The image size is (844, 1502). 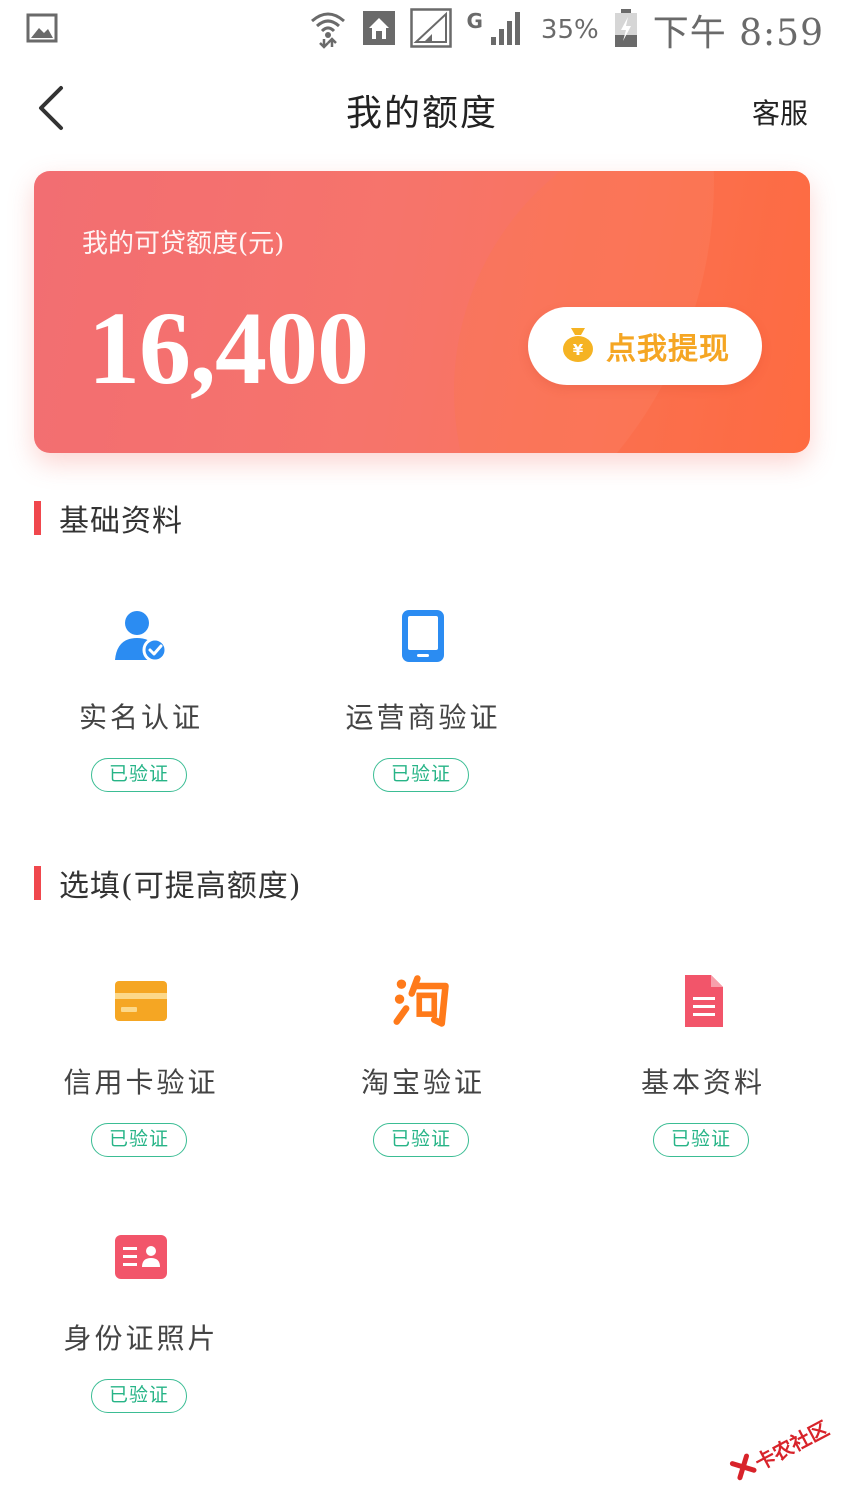 I want to click on item-label: 身份证照片, so click(x=141, y=1338).